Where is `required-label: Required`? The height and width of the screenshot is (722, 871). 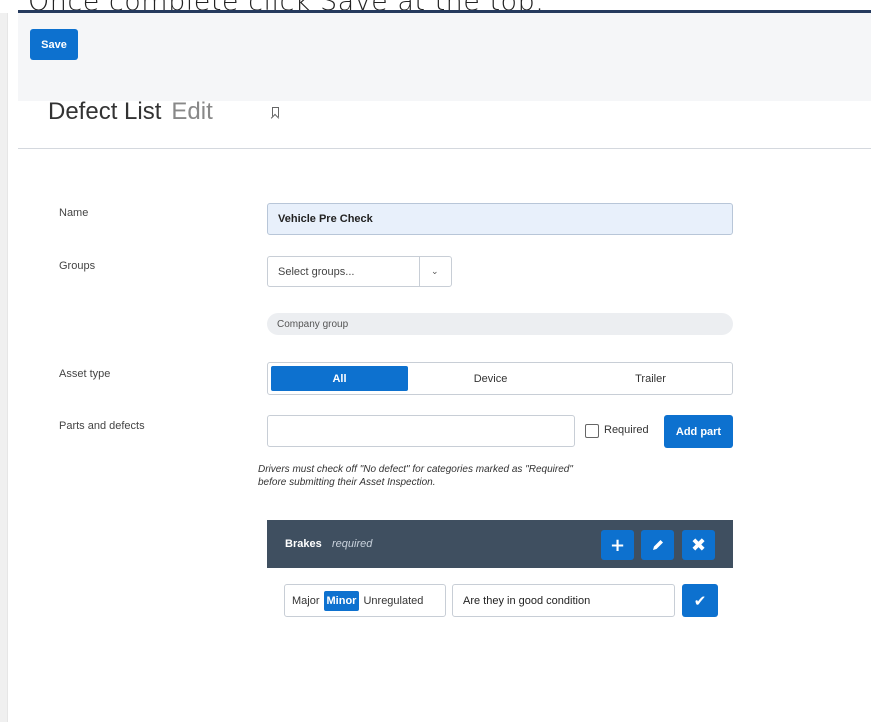
required-label: Required is located at coordinates (626, 430).